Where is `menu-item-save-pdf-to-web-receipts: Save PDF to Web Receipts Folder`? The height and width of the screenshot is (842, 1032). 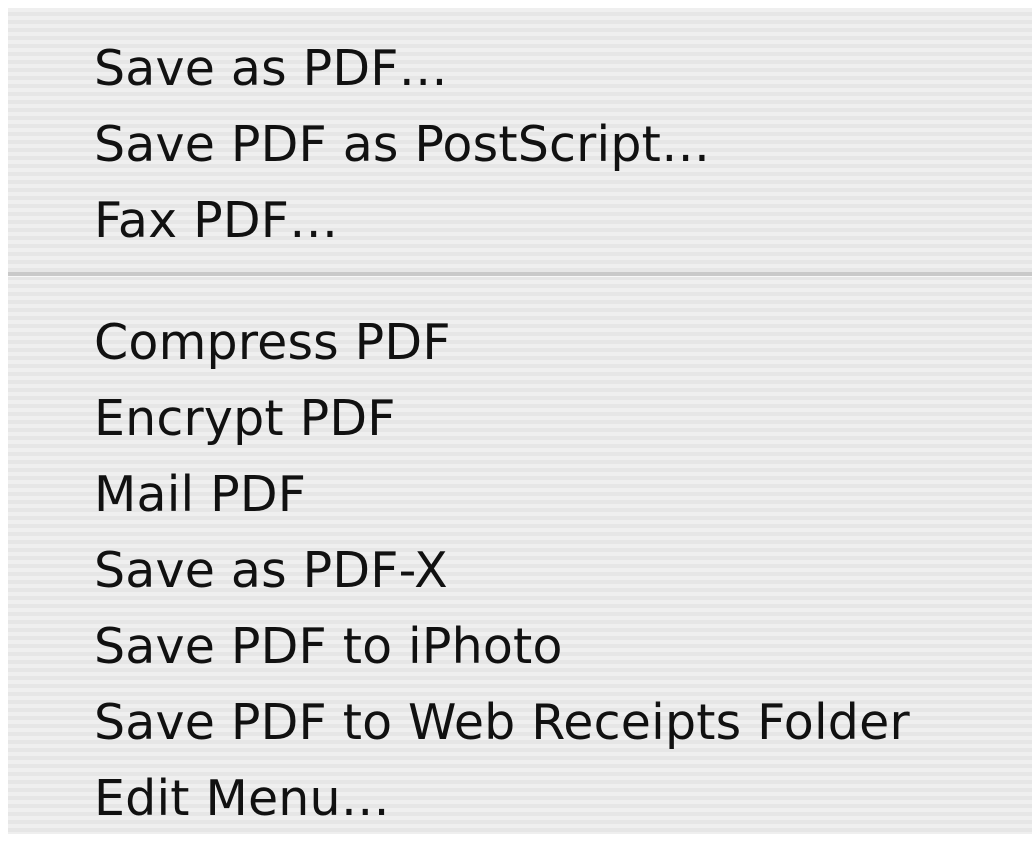
menu-item-save-pdf-to-web-receipts: Save PDF to Web Receipts Folder is located at coordinates (502, 723).